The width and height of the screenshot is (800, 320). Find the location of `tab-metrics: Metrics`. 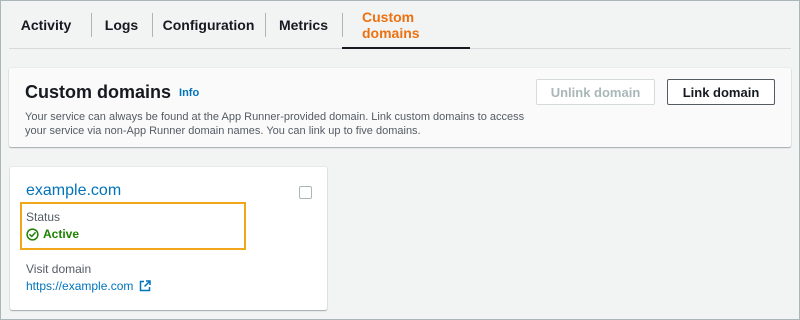

tab-metrics: Metrics is located at coordinates (303, 25).